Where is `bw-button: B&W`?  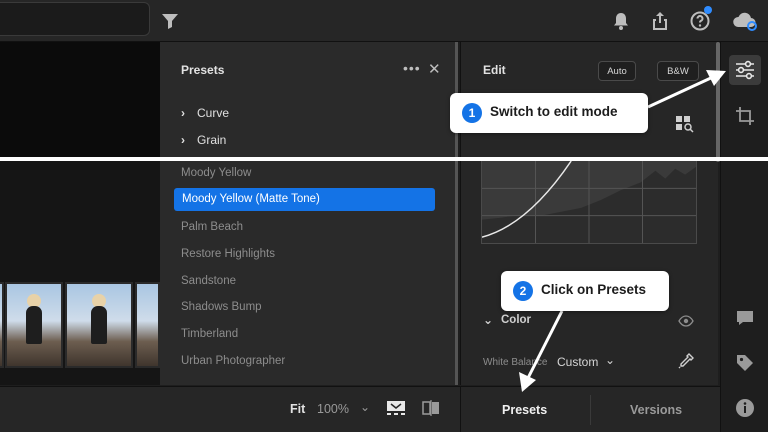
bw-button: B&W is located at coordinates (678, 71).